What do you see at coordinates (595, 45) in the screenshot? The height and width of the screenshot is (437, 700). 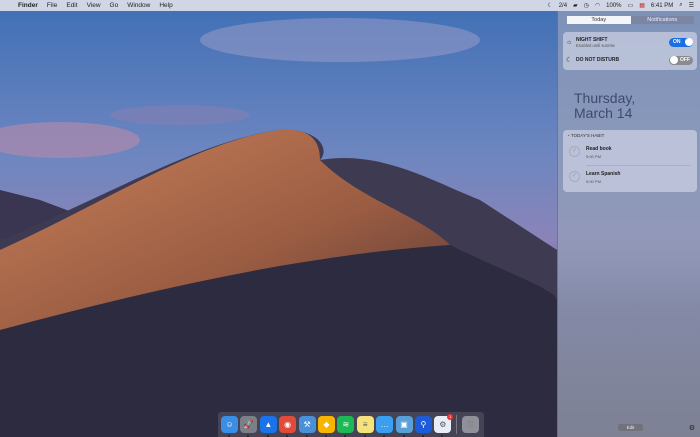 I see `night-shift-subtitle: Enabled until sunrise` at bounding box center [595, 45].